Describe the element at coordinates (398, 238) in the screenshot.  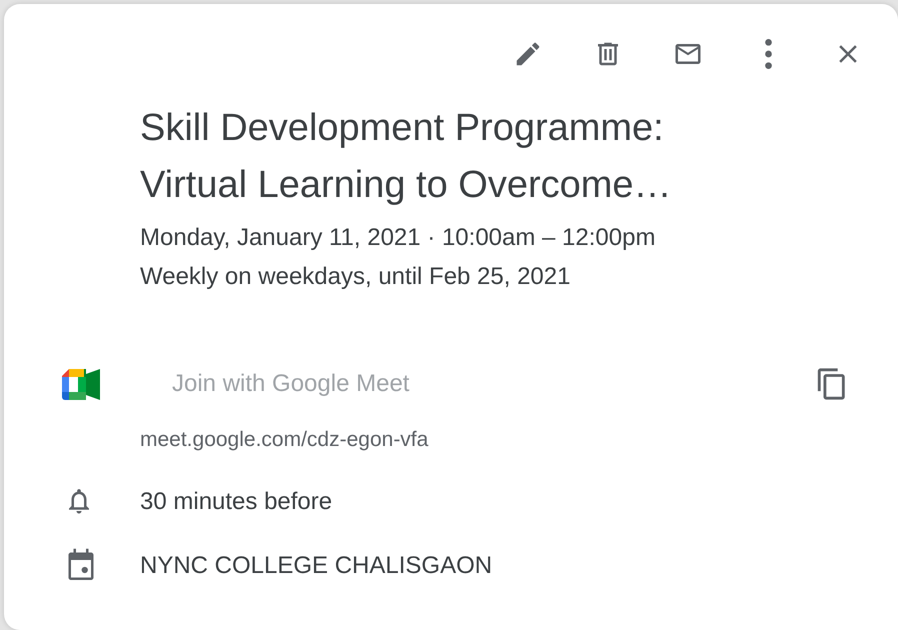
I see `event-date-time: Monday, January 11, 2021 · 10:00am – 12:00pm` at that location.